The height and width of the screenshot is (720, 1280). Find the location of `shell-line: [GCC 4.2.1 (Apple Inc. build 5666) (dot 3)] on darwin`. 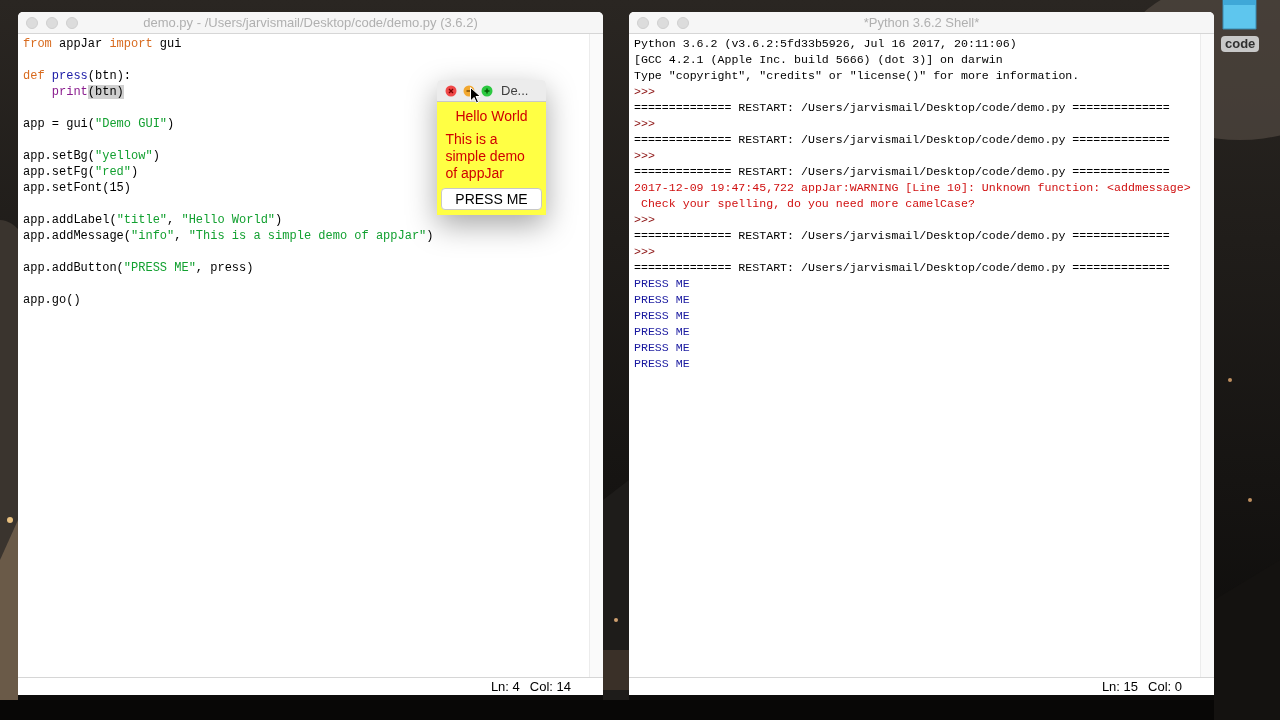

shell-line: [GCC 4.2.1 (Apple Inc. build 5666) (dot 3)] on darwin is located at coordinates (818, 60).